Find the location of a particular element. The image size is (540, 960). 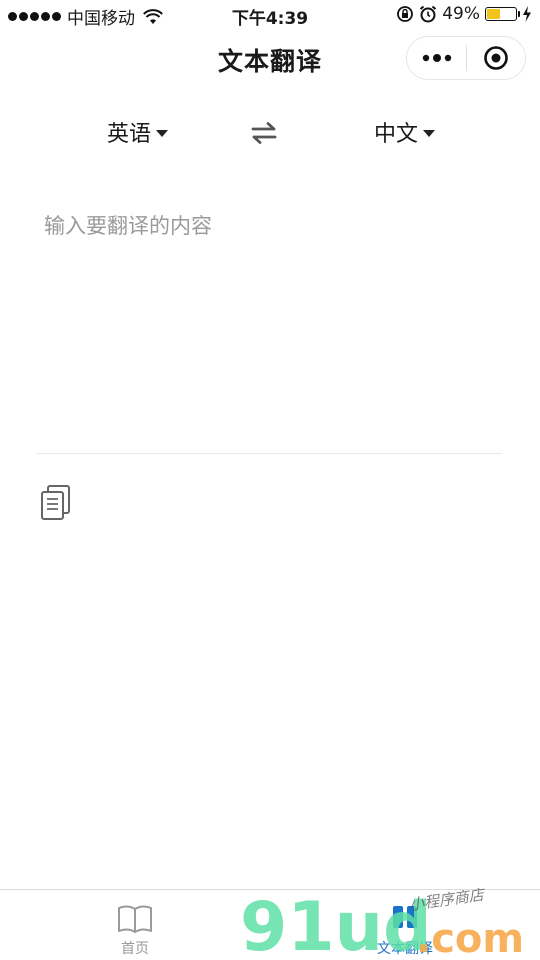

swap-arrows-icon is located at coordinates (264, 133).